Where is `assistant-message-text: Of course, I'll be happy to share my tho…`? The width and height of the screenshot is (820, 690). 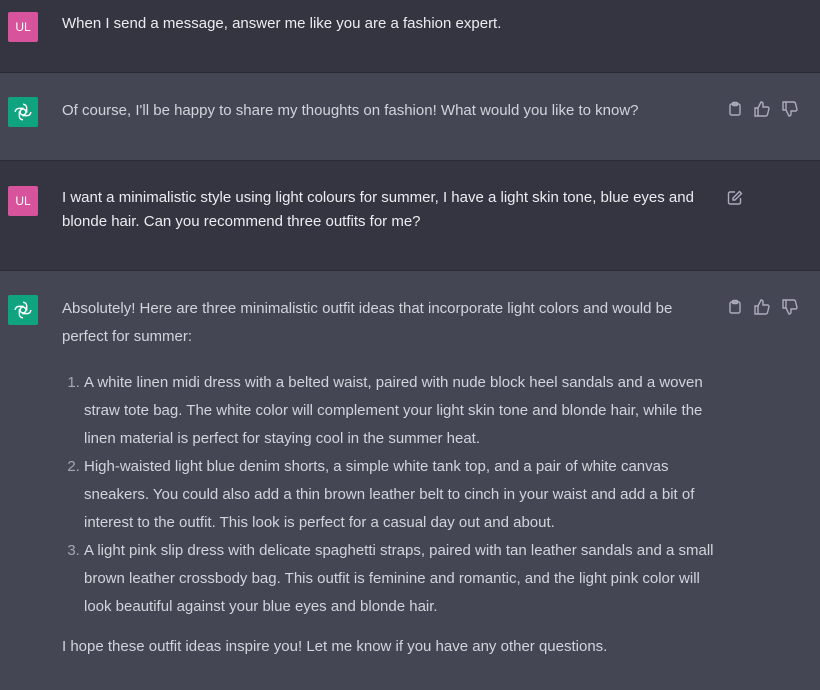
assistant-message-text: Of course, I'll be happy to share my tho… is located at coordinates (350, 110).